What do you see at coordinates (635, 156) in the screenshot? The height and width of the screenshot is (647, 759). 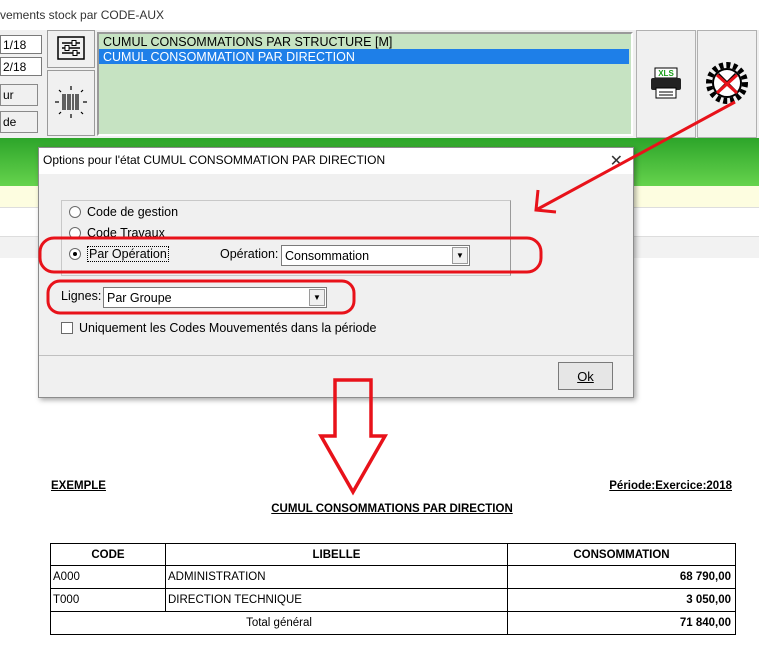 I see `annotation-arrow-line` at bounding box center [635, 156].